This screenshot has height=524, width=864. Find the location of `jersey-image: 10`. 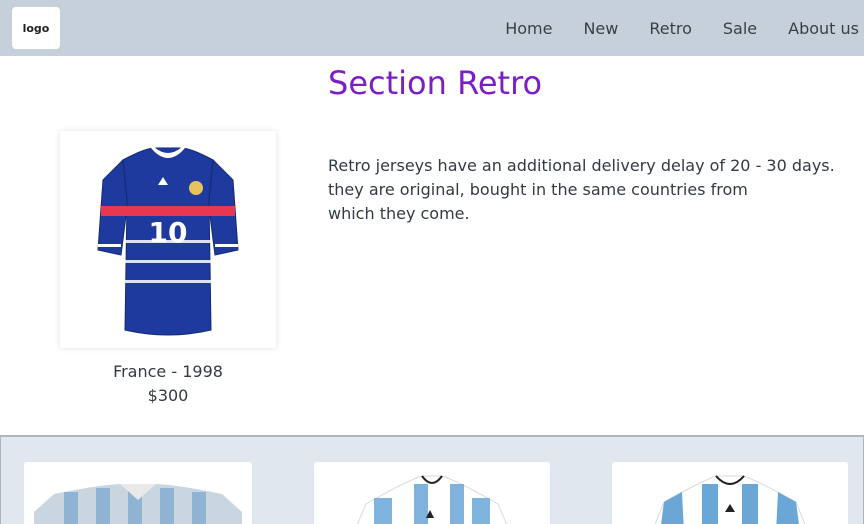

jersey-image: 10 is located at coordinates (168, 240).